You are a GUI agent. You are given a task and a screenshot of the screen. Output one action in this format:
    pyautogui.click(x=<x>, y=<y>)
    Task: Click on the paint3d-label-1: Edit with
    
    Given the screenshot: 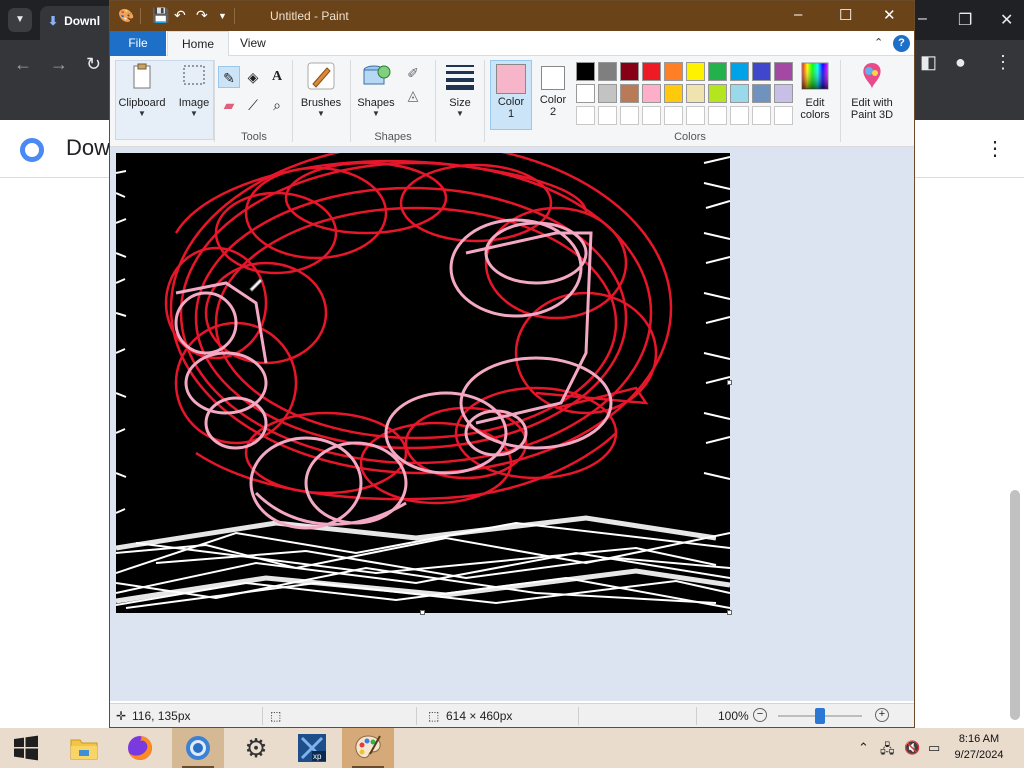 What is the action you would take?
    pyautogui.click(x=872, y=103)
    